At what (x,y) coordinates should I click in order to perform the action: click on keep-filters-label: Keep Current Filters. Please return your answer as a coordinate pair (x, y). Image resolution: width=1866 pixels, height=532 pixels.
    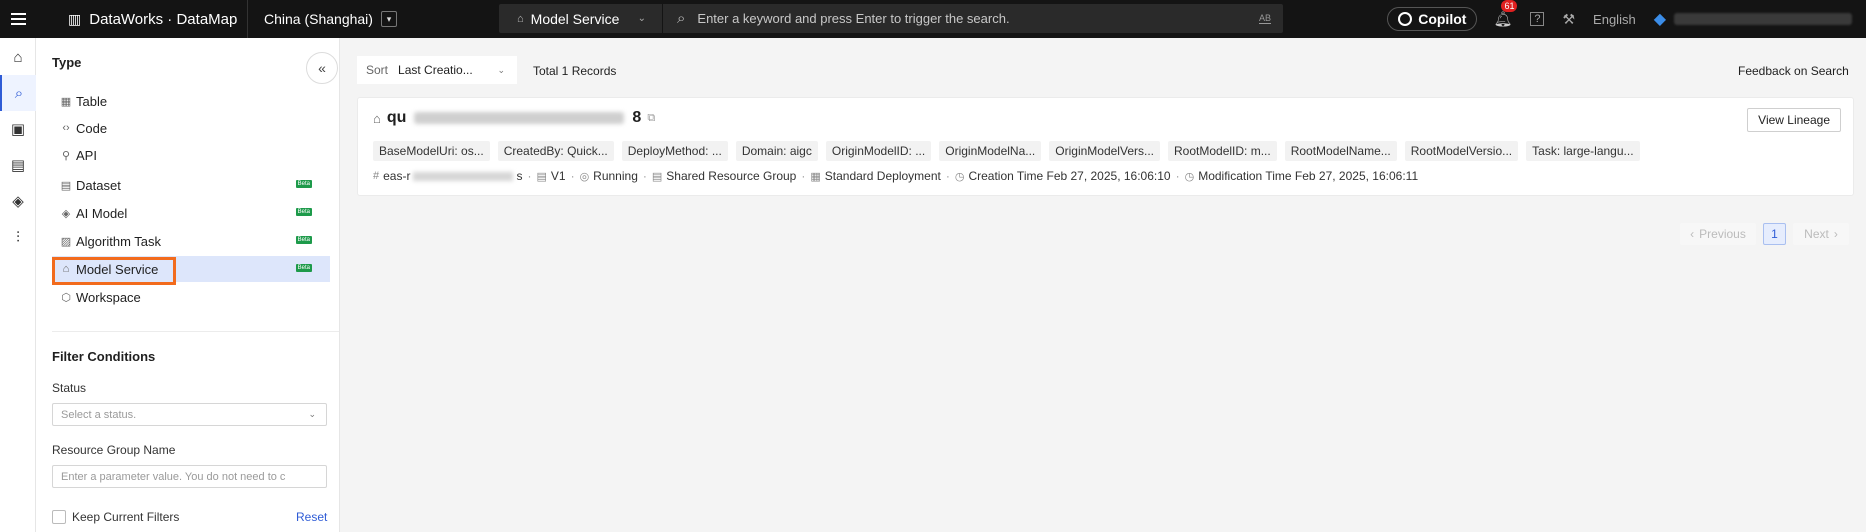
    Looking at the image, I should click on (126, 517).